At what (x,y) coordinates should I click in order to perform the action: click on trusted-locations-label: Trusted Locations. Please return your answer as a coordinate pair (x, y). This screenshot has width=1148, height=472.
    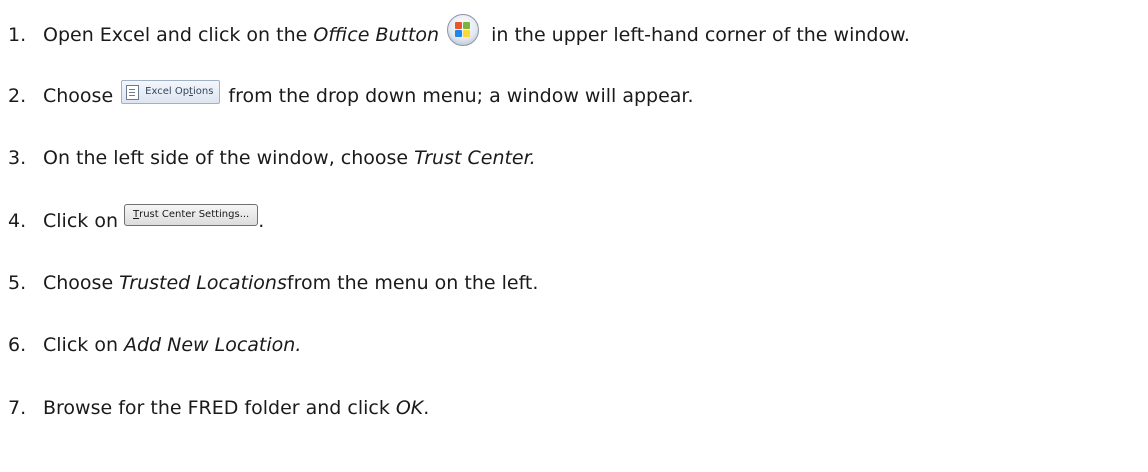
    Looking at the image, I should click on (203, 283).